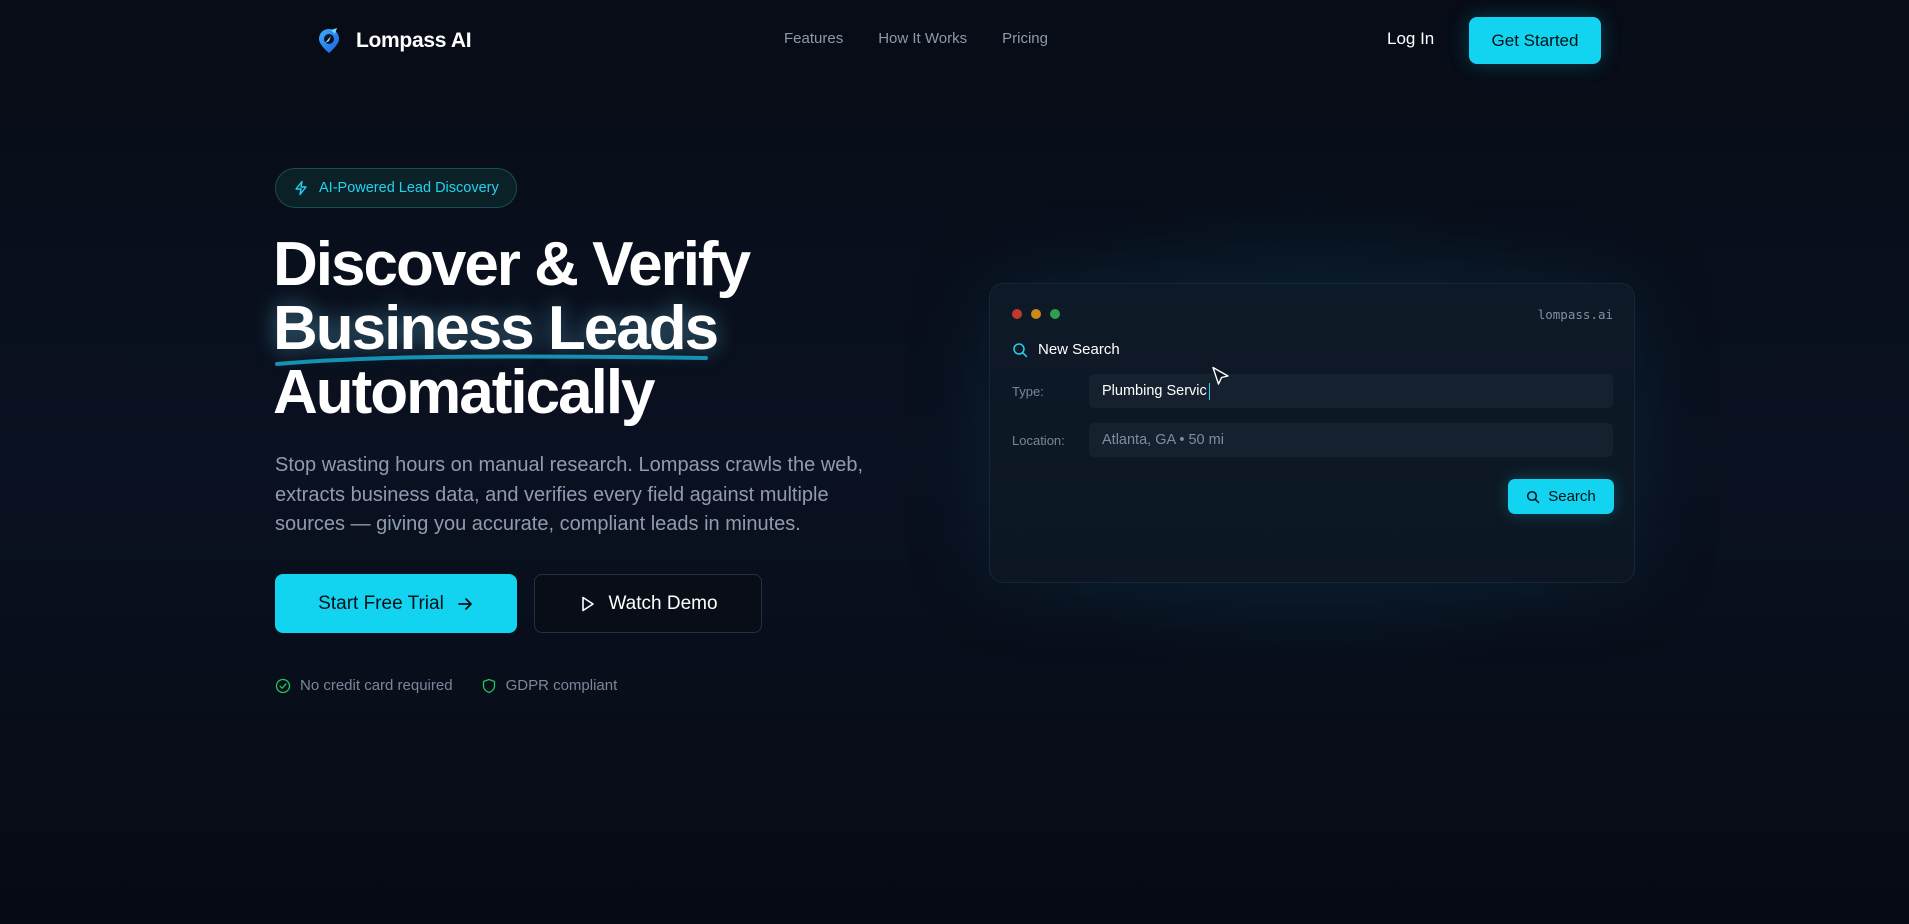  What do you see at coordinates (813, 38) in the screenshot?
I see `nav-link-features: Features` at bounding box center [813, 38].